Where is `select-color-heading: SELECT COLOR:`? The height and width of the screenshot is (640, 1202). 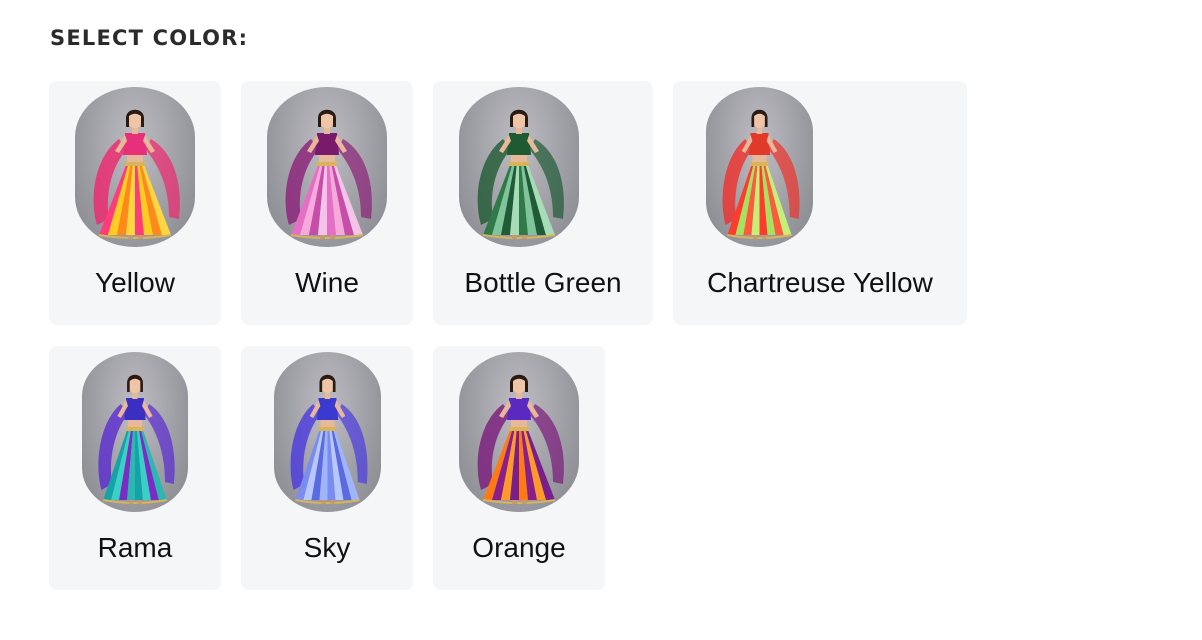 select-color-heading: SELECT COLOR: is located at coordinates (149, 38).